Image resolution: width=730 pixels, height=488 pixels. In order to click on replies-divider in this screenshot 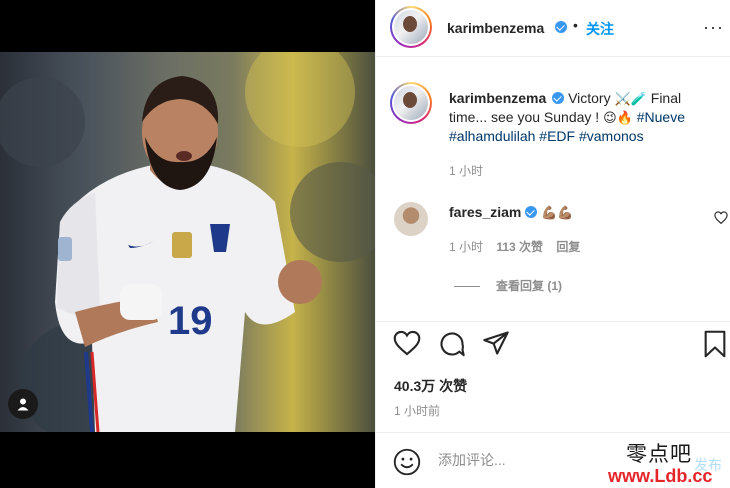, I will do `click(467, 287)`.